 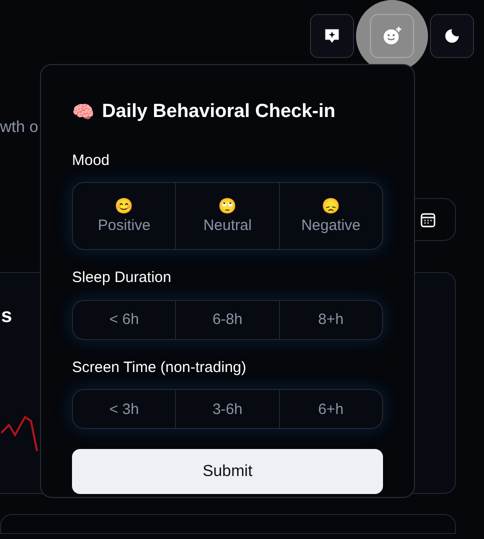 I want to click on card-title: s, so click(x=6, y=316).